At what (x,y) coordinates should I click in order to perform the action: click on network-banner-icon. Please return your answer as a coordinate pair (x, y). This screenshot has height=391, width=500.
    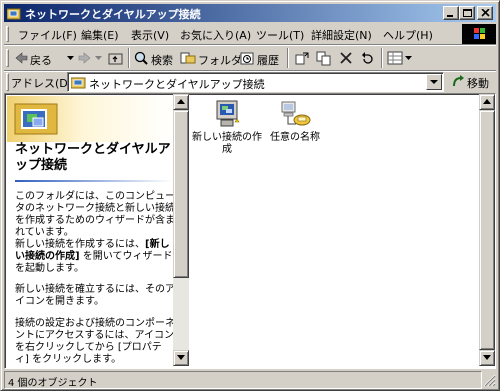
    Looking at the image, I should click on (90, 119).